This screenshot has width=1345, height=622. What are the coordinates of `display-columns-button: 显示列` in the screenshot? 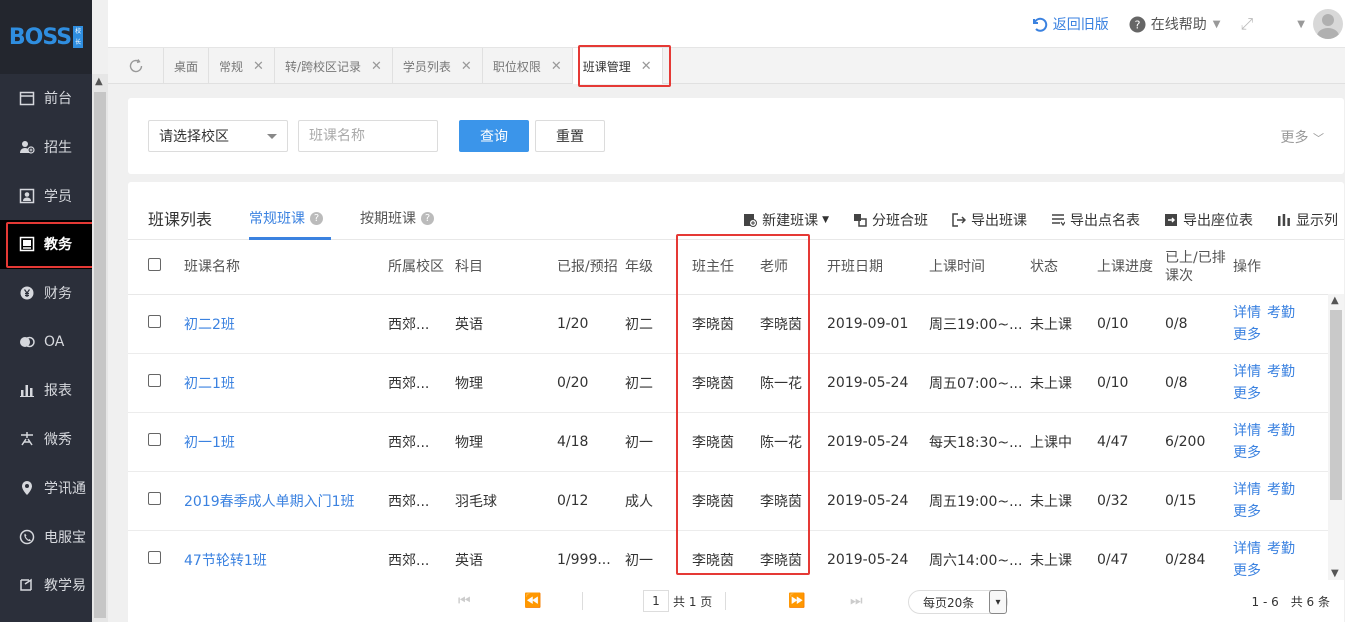 It's located at (1307, 220).